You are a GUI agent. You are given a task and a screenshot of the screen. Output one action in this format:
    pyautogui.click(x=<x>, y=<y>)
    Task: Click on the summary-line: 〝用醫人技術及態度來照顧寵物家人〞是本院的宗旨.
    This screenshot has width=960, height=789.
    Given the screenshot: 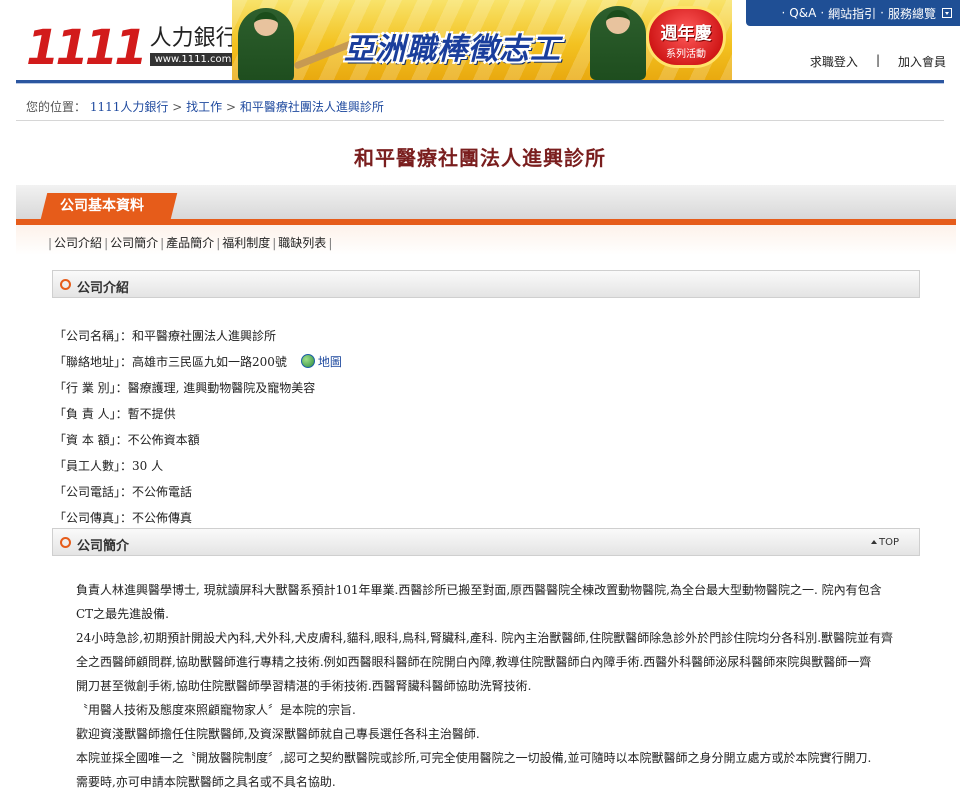 What is the action you would take?
    pyautogui.click(x=216, y=710)
    